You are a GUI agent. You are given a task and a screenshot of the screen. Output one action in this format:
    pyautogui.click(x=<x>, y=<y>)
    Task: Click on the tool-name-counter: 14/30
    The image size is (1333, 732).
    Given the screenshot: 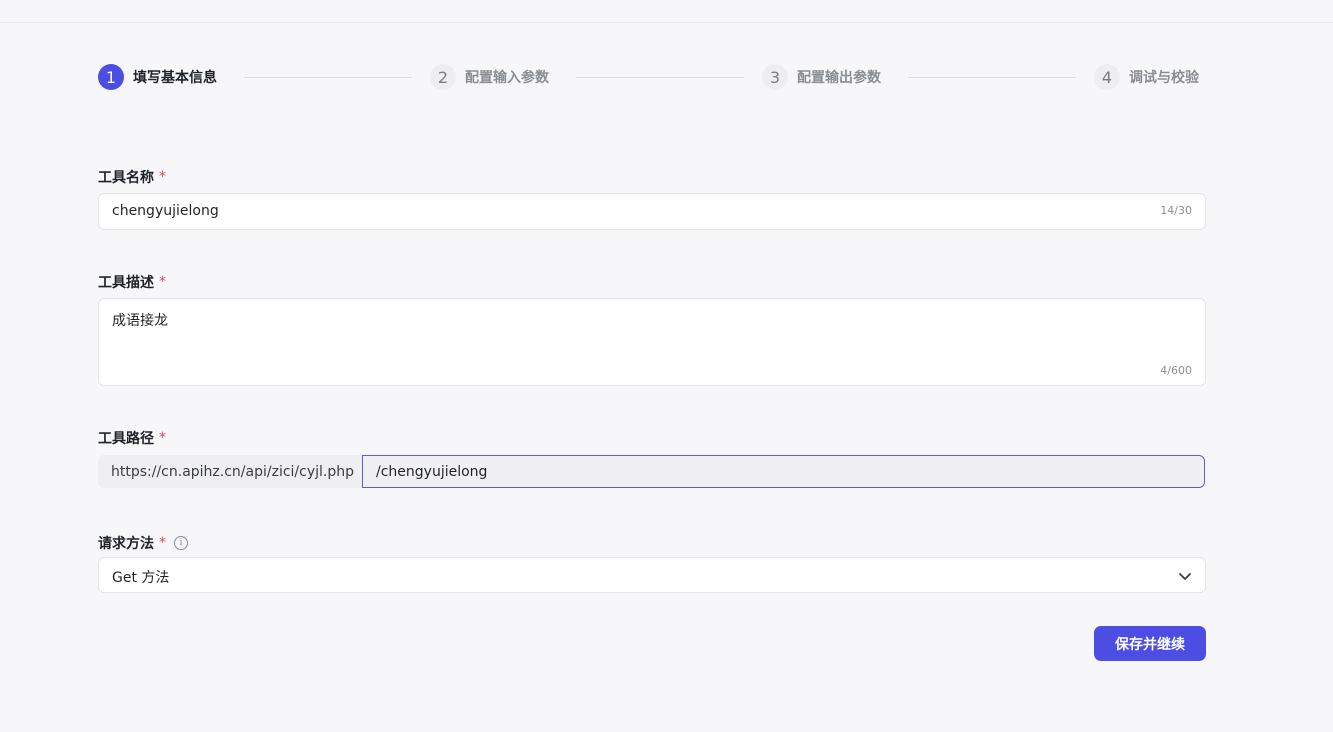 What is the action you would take?
    pyautogui.click(x=1176, y=210)
    